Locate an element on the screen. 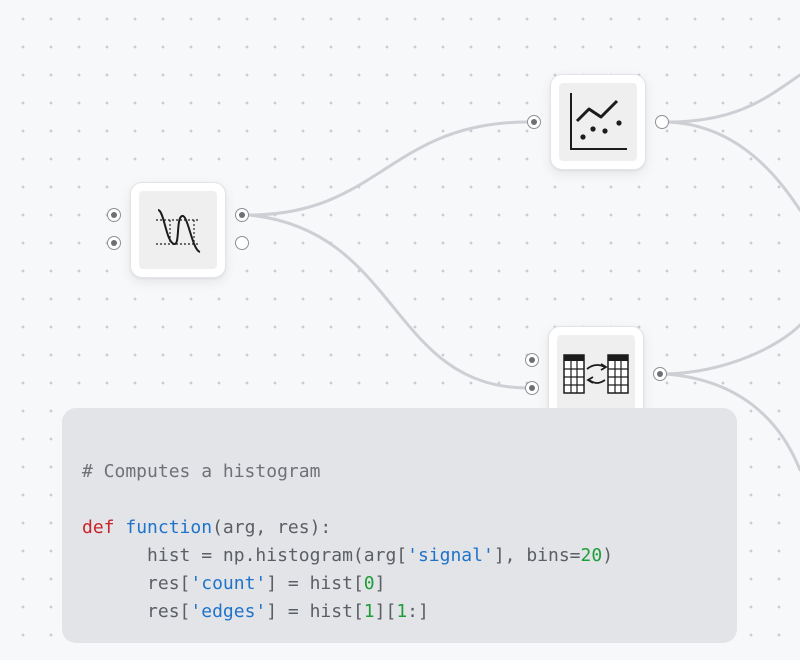 The height and width of the screenshot is (660, 800). code-number-index1: 1 is located at coordinates (369, 611).